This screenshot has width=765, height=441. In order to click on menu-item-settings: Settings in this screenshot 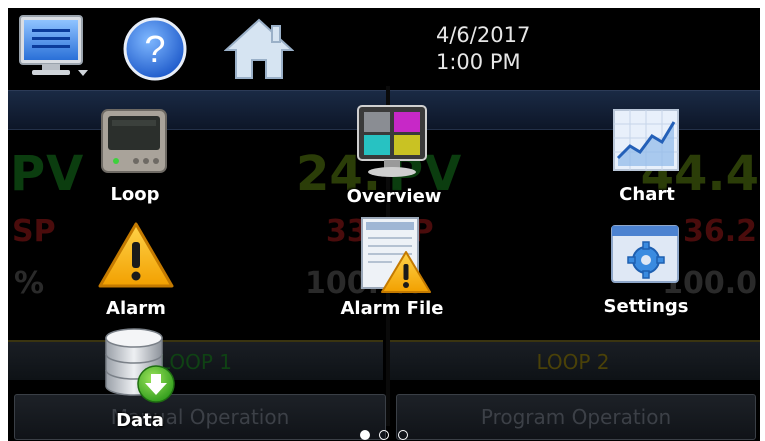, I will do `click(646, 273)`.